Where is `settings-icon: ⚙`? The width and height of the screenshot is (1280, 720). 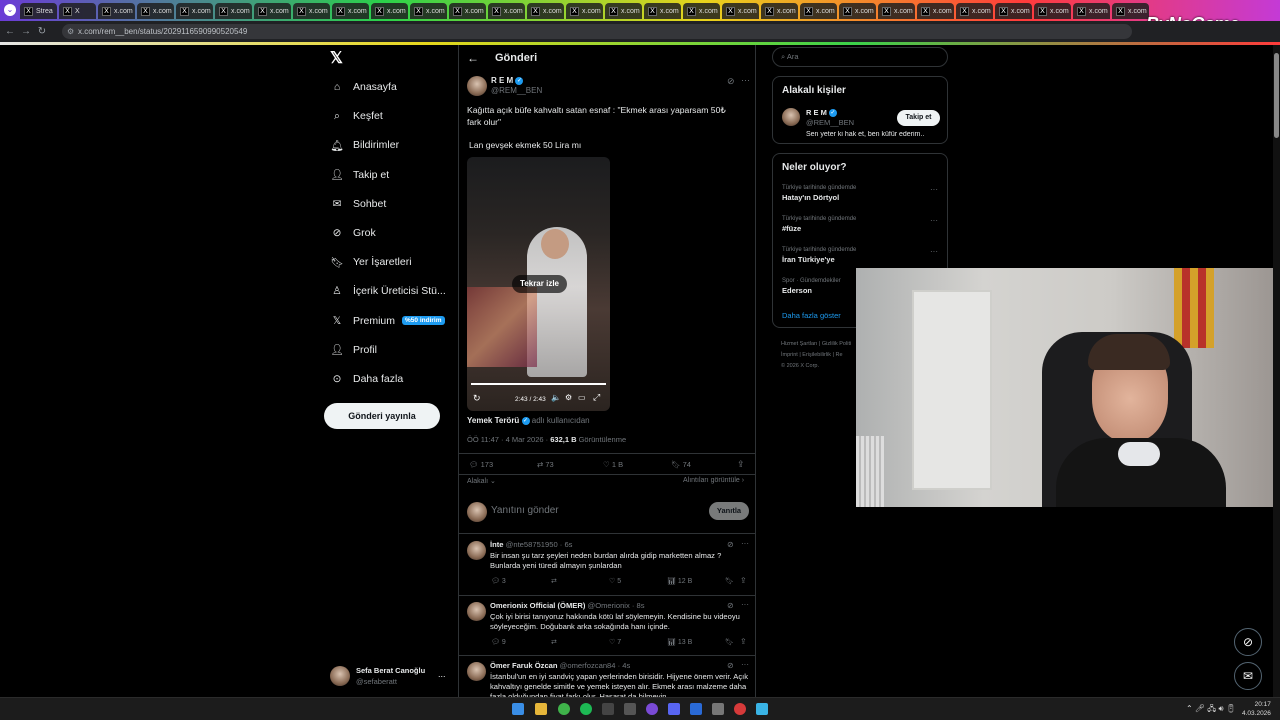 settings-icon: ⚙ is located at coordinates (568, 397).